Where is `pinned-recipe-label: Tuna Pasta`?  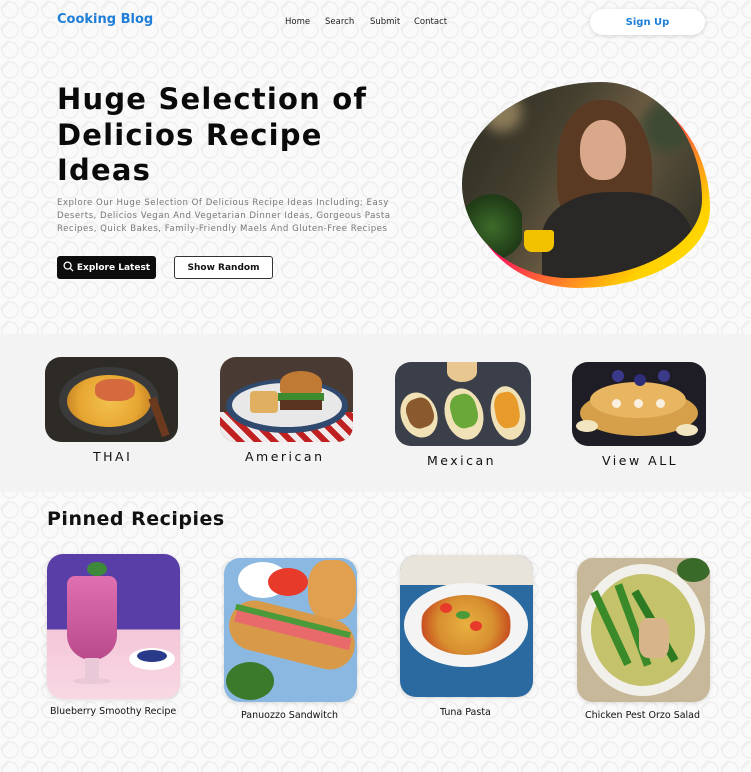
pinned-recipe-label: Tuna Pasta is located at coordinates (465, 712).